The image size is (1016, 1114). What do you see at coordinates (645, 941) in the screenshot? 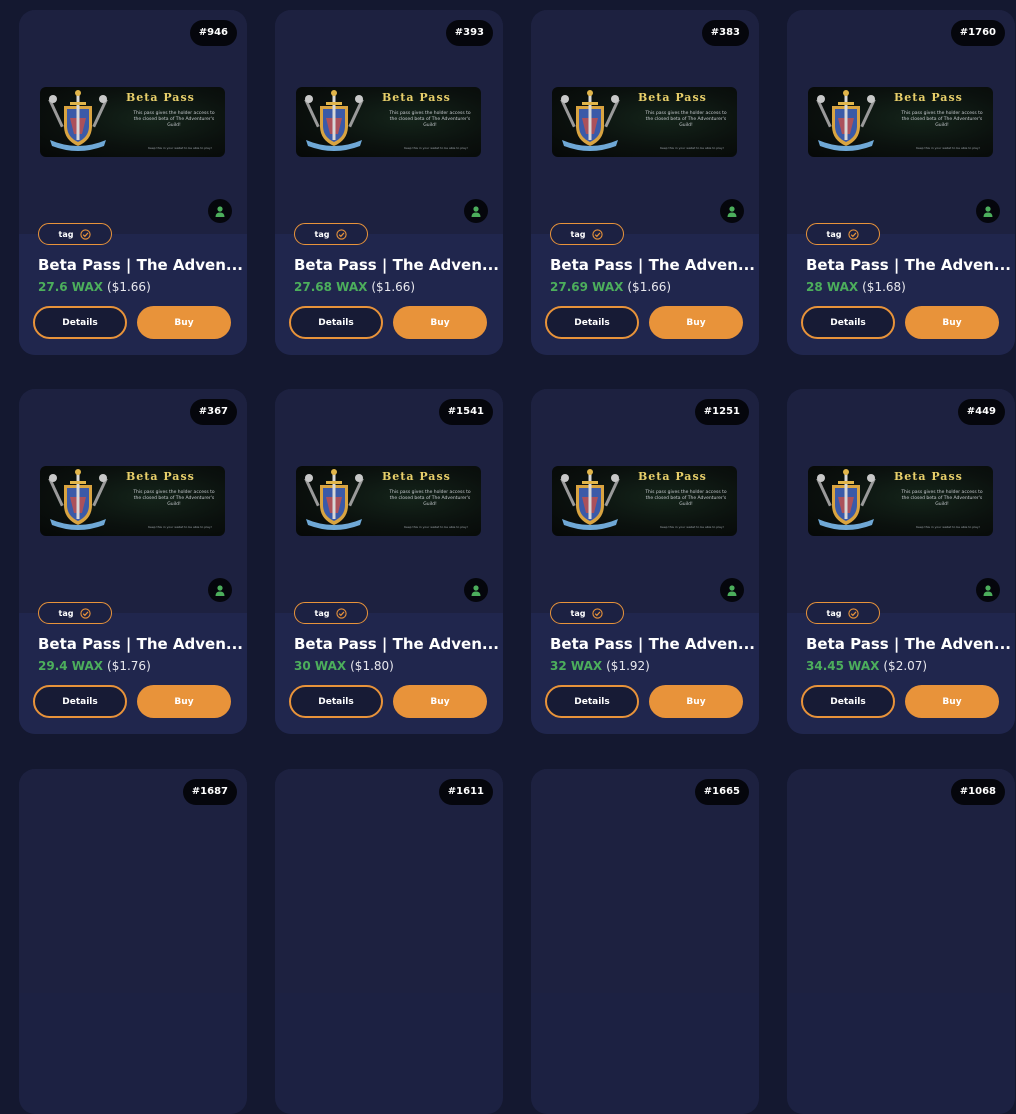
I see `nft-card: #1665` at bounding box center [645, 941].